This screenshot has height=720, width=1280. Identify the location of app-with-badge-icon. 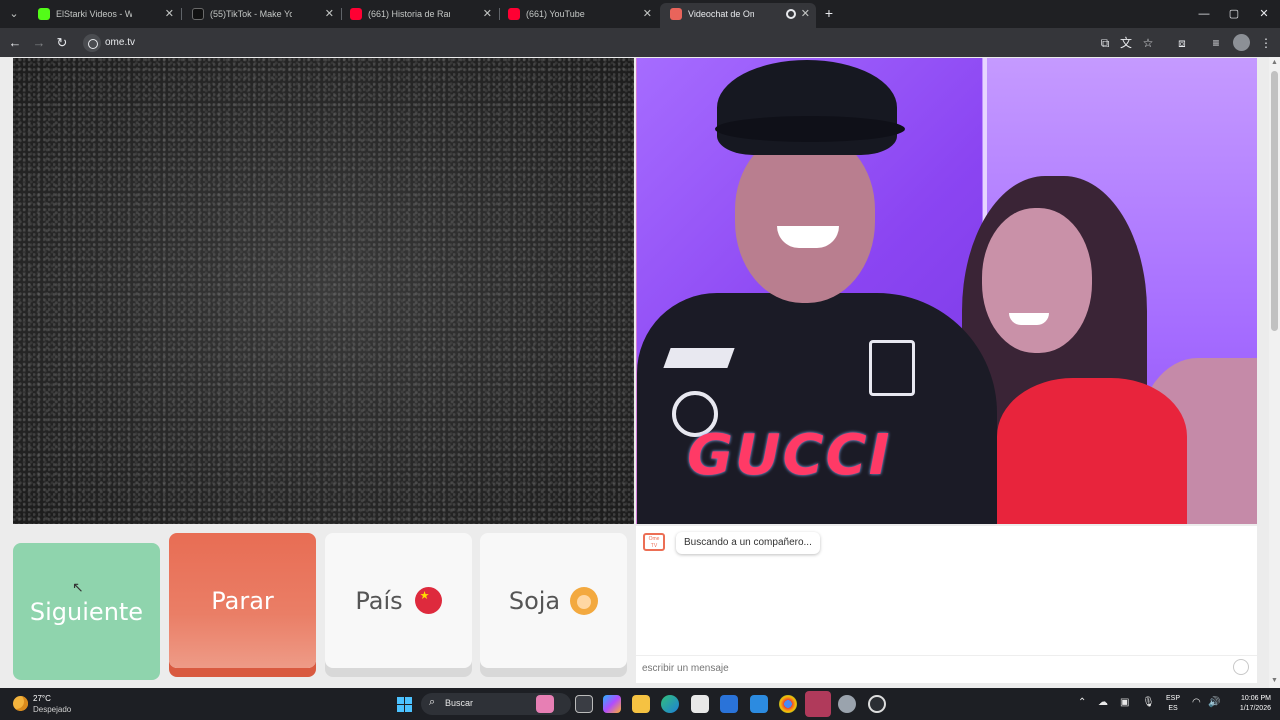
(877, 704).